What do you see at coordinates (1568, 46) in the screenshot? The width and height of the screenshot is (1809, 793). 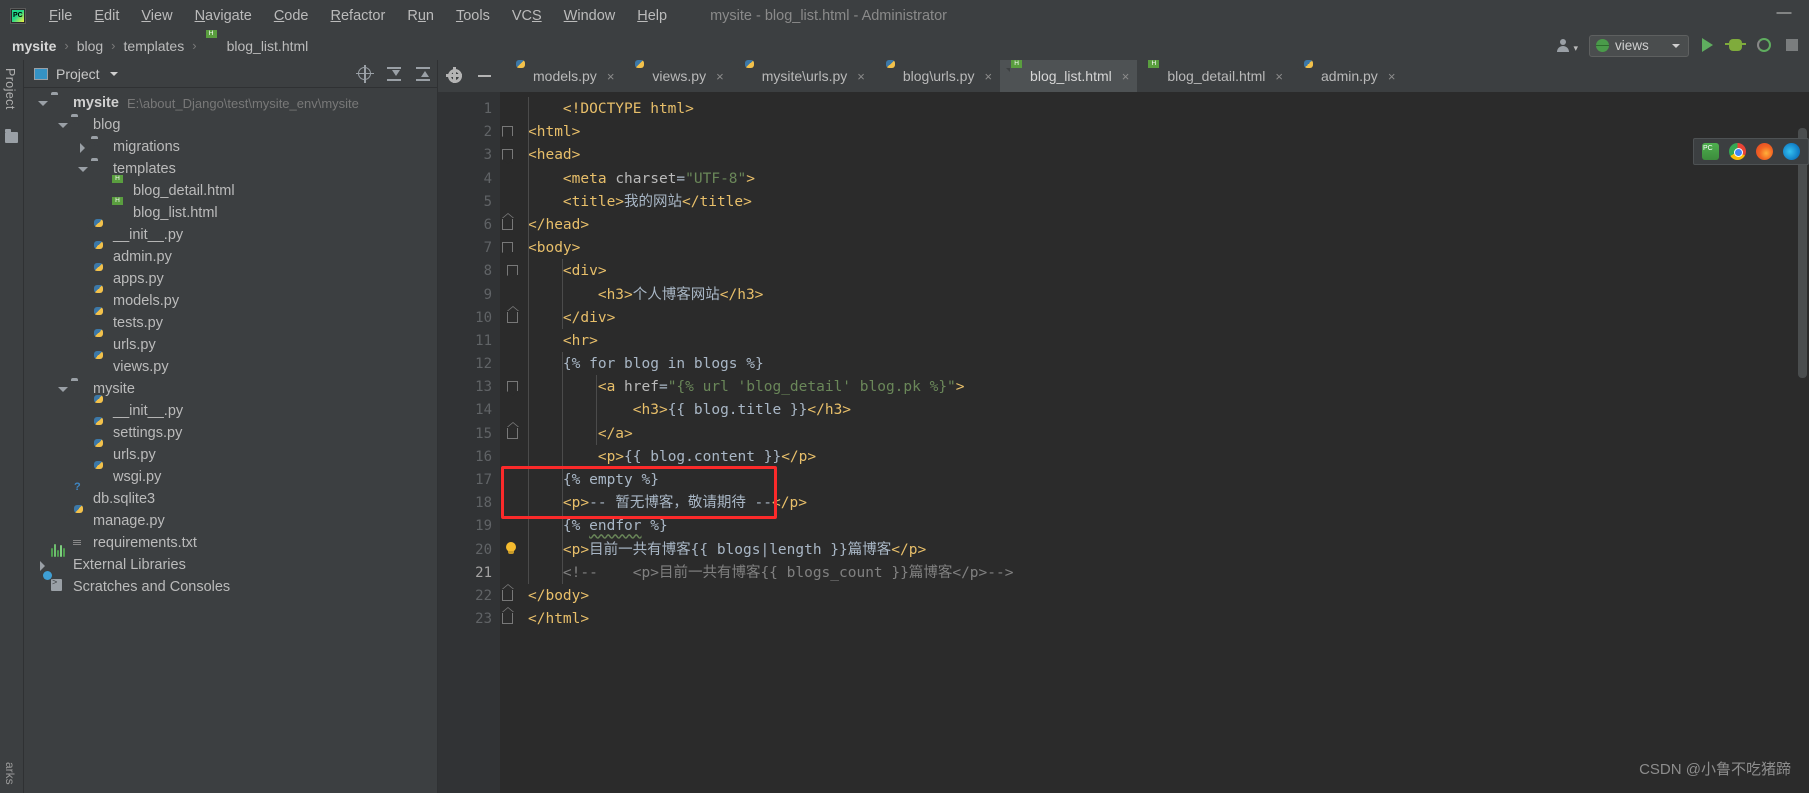 I see `user-settings-icon: ▾` at bounding box center [1568, 46].